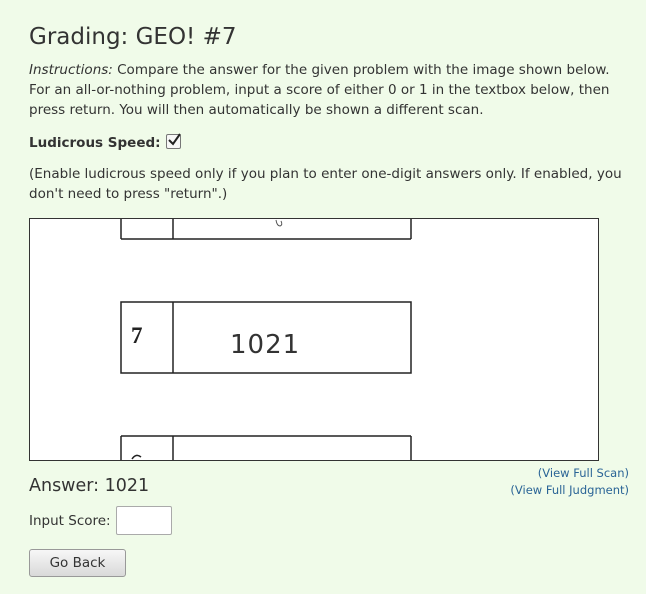 The image size is (646, 594). I want to click on ludicrous-speed-checkbox, so click(173, 140).